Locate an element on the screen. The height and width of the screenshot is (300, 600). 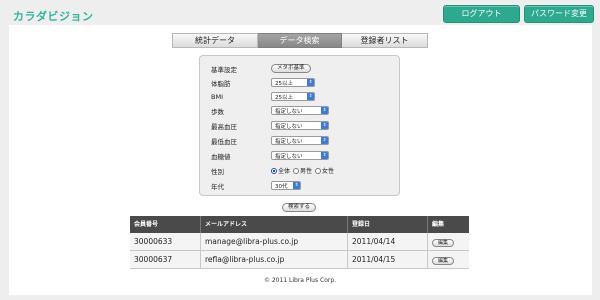
body-fat-value: 25以上 is located at coordinates (284, 83).